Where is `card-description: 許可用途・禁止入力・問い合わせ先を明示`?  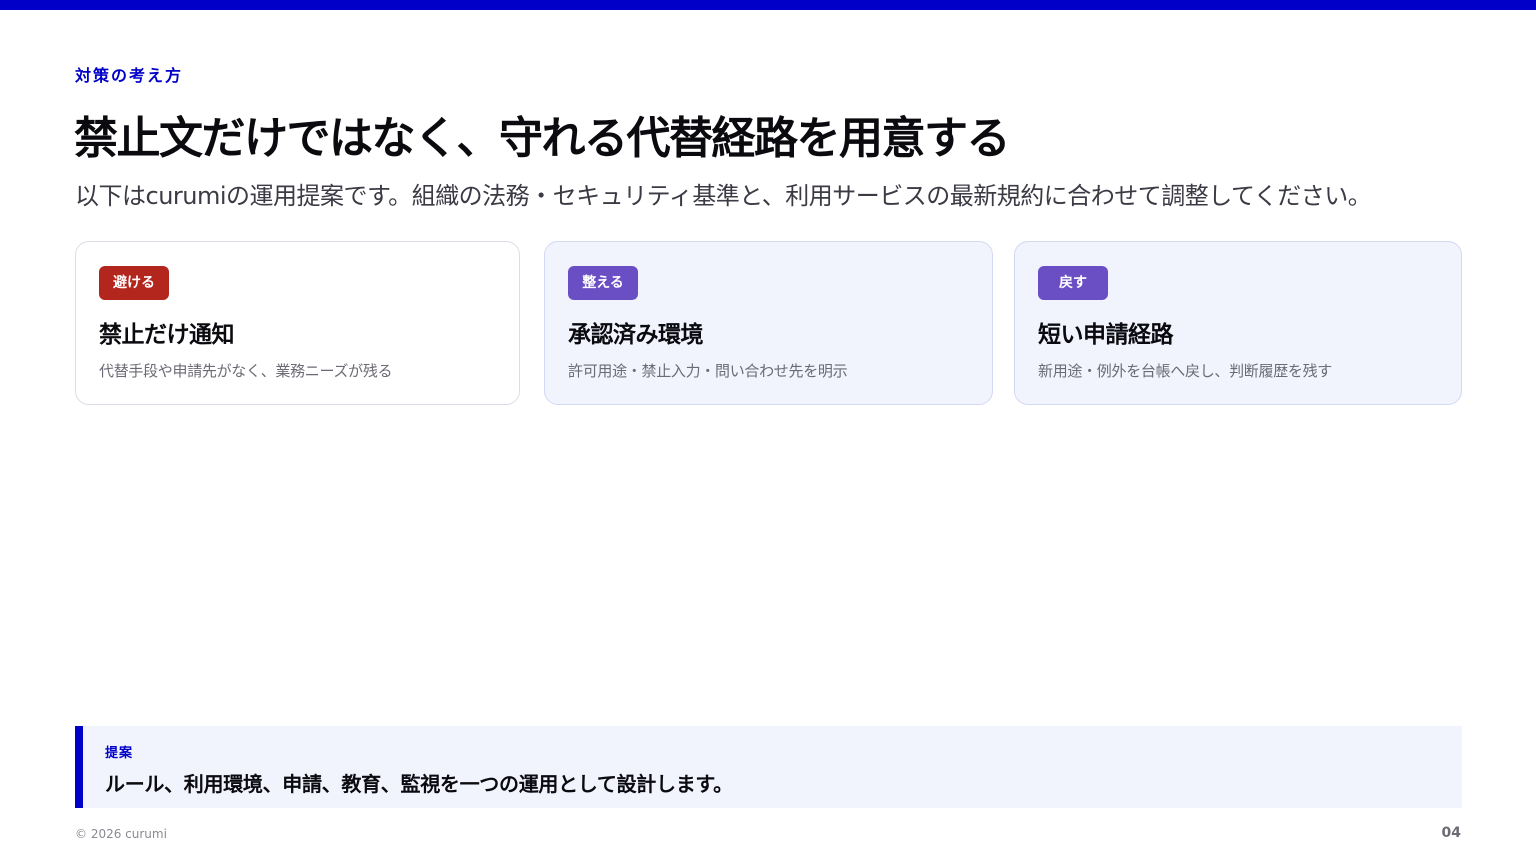 card-description: 許可用途・禁止入力・問い合わせ先を明示 is located at coordinates (708, 371).